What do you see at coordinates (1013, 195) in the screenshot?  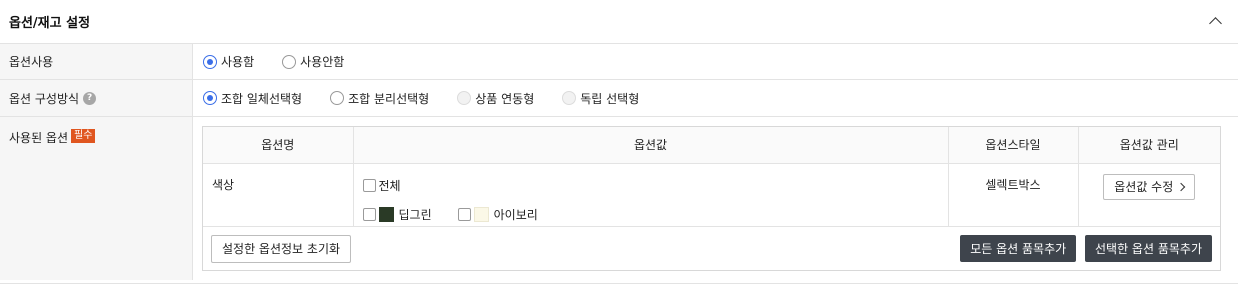 I see `option-style-cell: 셀렉트박스` at bounding box center [1013, 195].